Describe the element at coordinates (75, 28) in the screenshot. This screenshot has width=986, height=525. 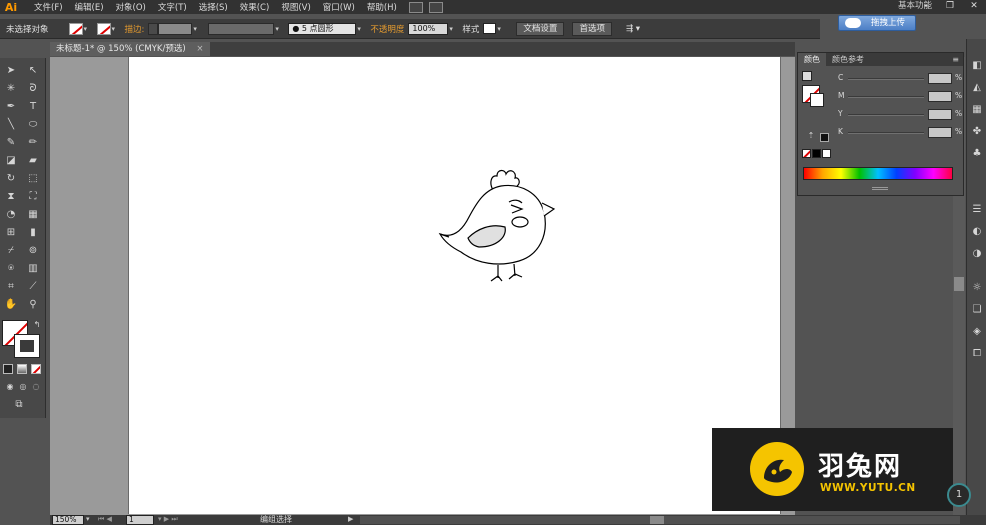
I see `fill-swatch` at that location.